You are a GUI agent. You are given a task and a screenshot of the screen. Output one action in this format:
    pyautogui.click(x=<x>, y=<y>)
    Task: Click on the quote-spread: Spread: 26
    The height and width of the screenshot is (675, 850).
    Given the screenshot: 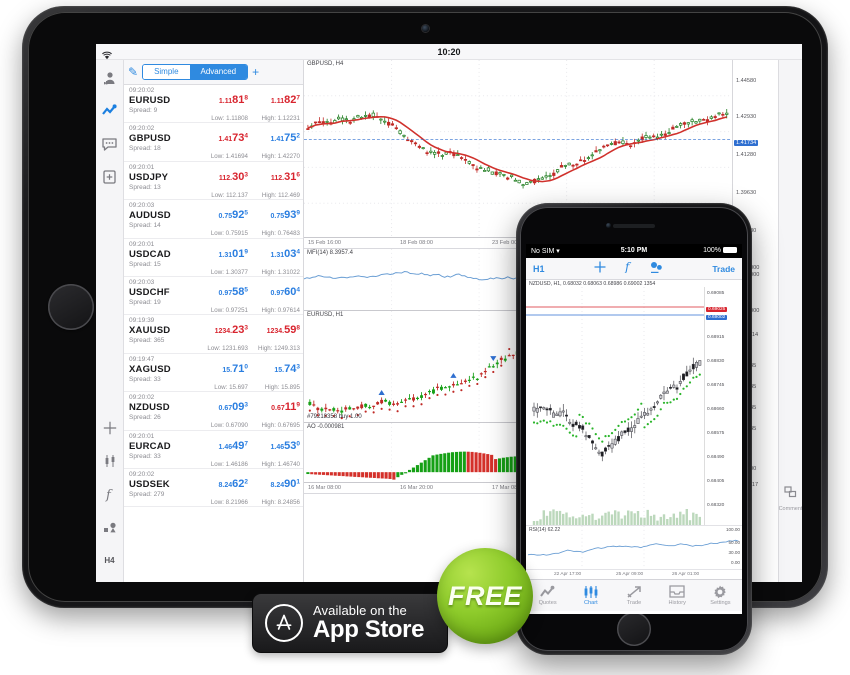 What is the action you would take?
    pyautogui.click(x=145, y=418)
    